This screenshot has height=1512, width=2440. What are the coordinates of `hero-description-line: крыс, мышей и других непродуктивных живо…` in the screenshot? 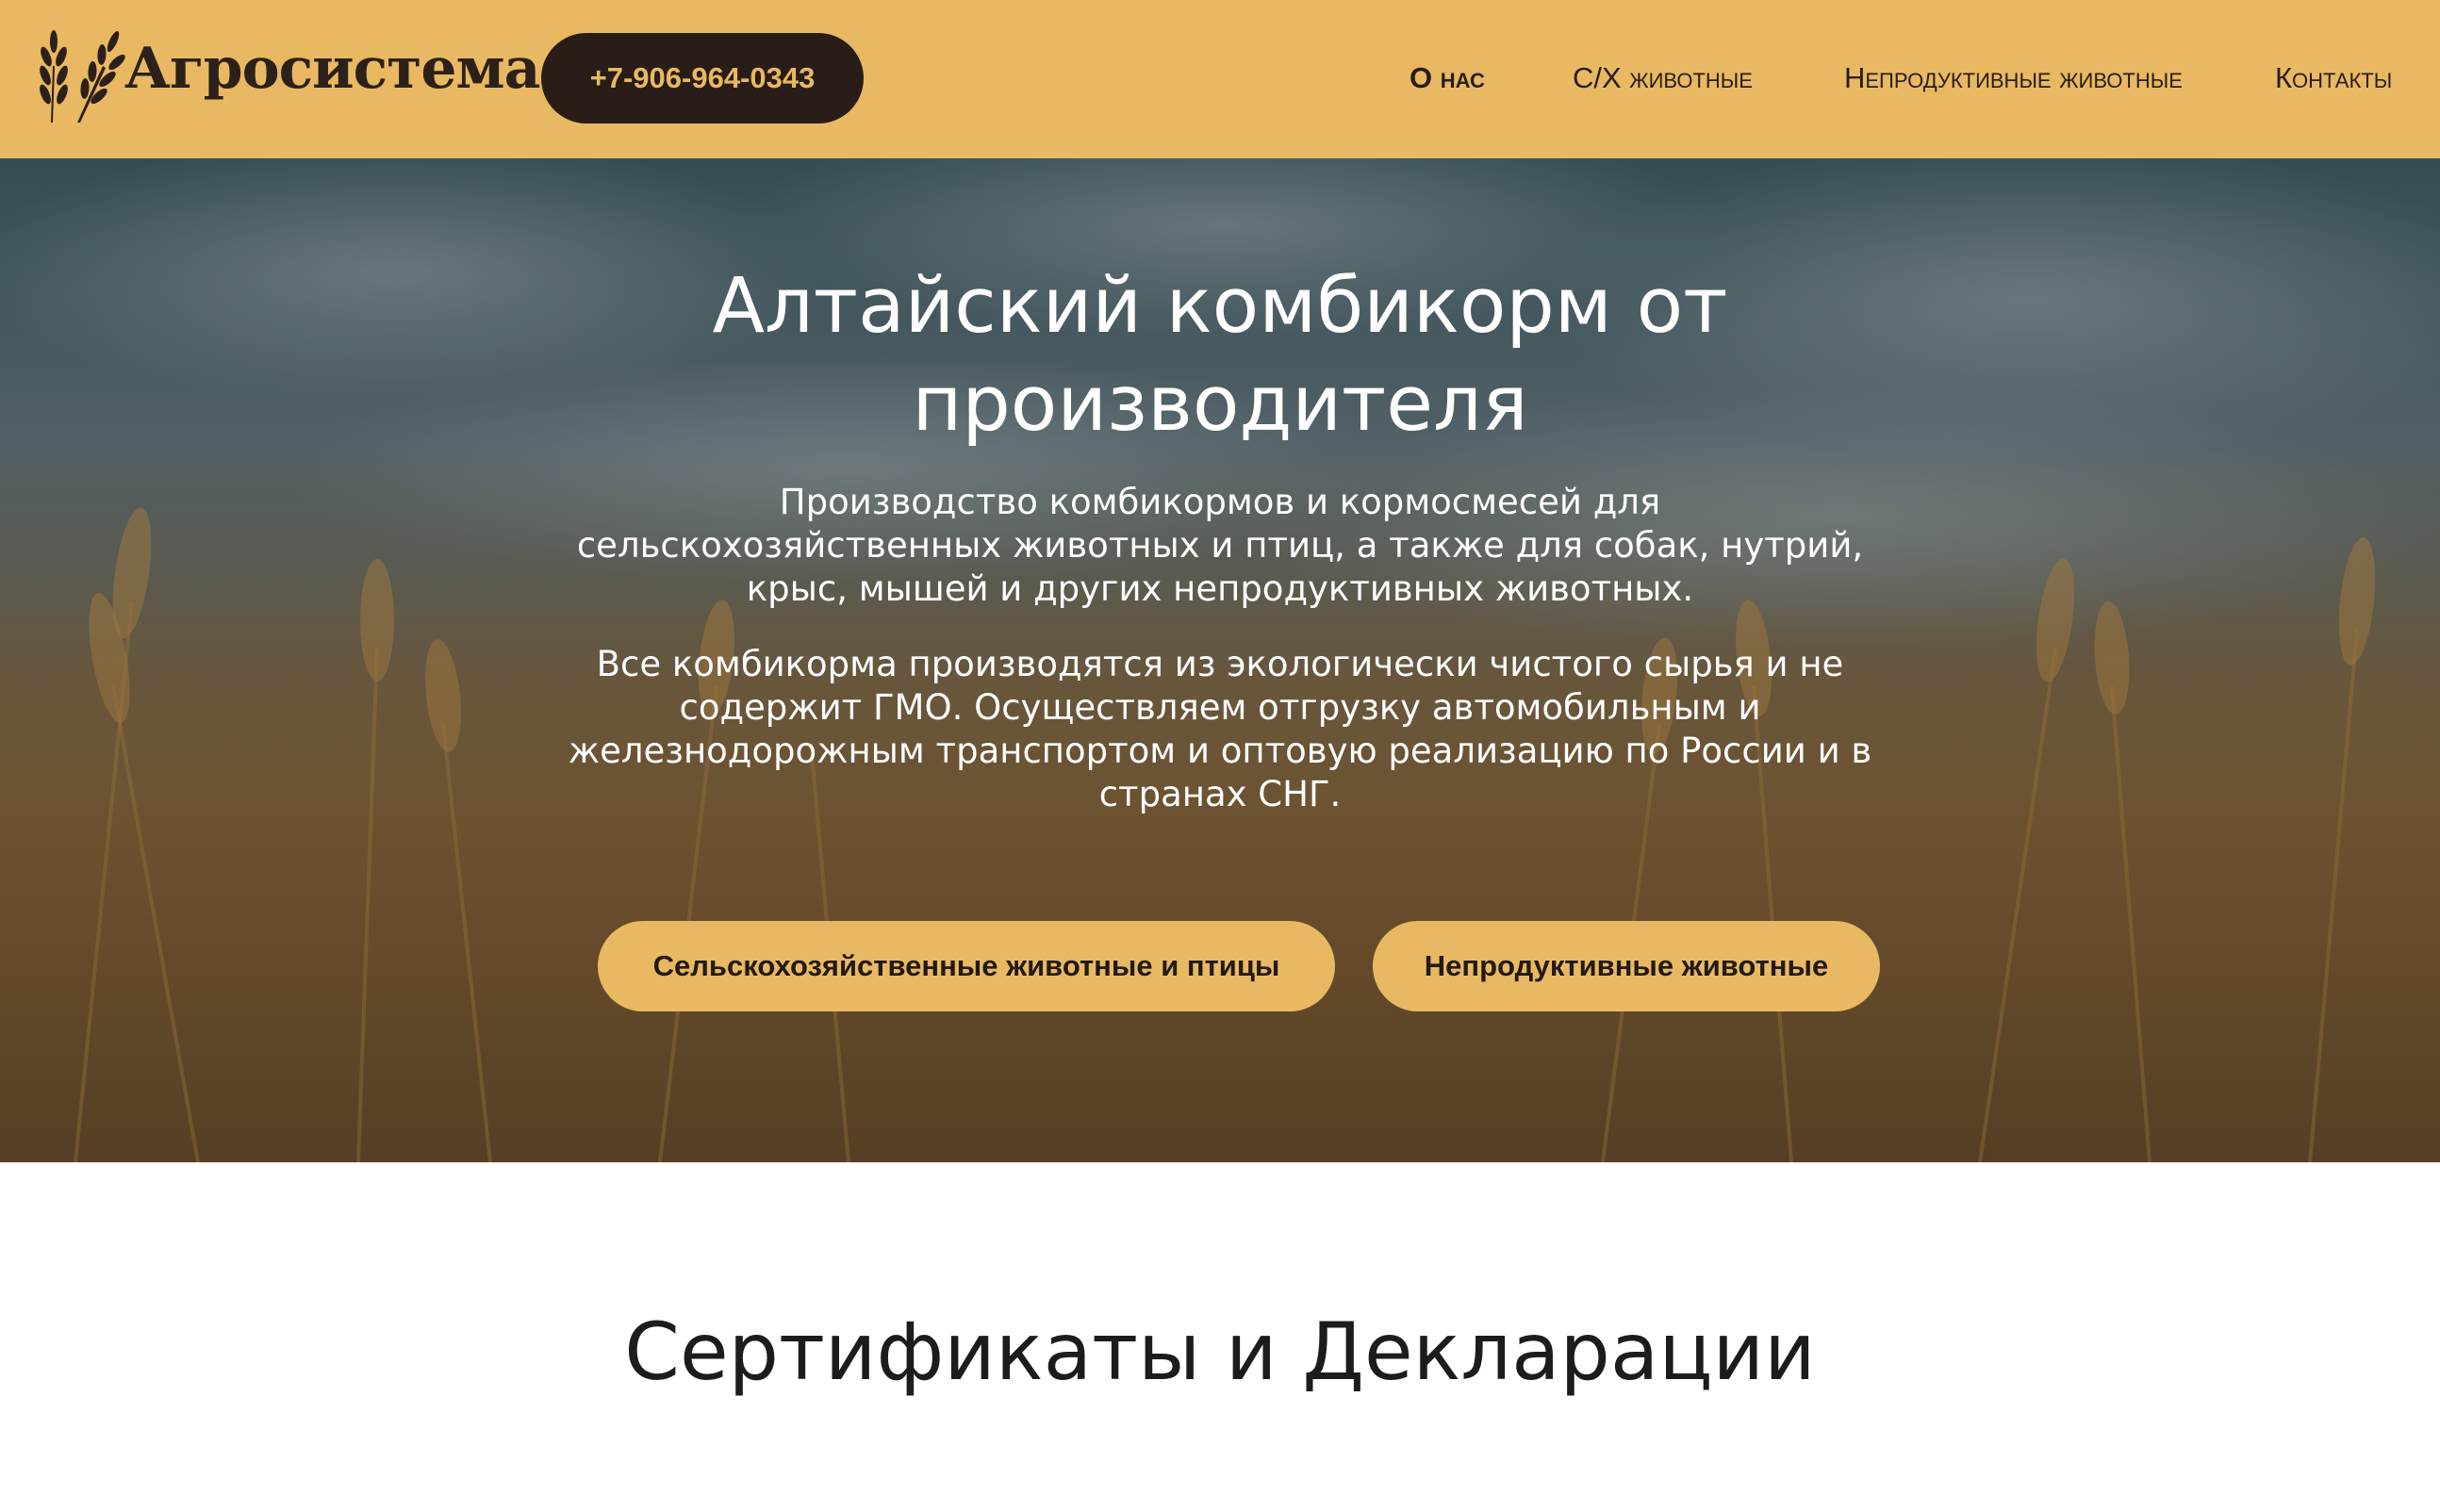 It's located at (1220, 589).